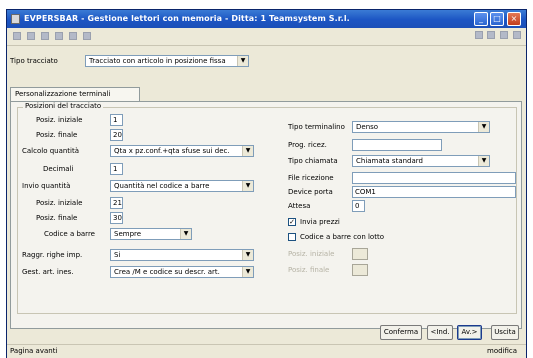 The image size is (533, 358). Describe the element at coordinates (421, 127) in the screenshot. I see `tipo-terminalino-select: Denso ▼` at that location.